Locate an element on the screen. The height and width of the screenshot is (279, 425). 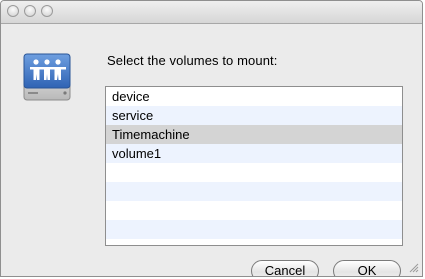
zoom-window-icon is located at coordinates (47, 11).